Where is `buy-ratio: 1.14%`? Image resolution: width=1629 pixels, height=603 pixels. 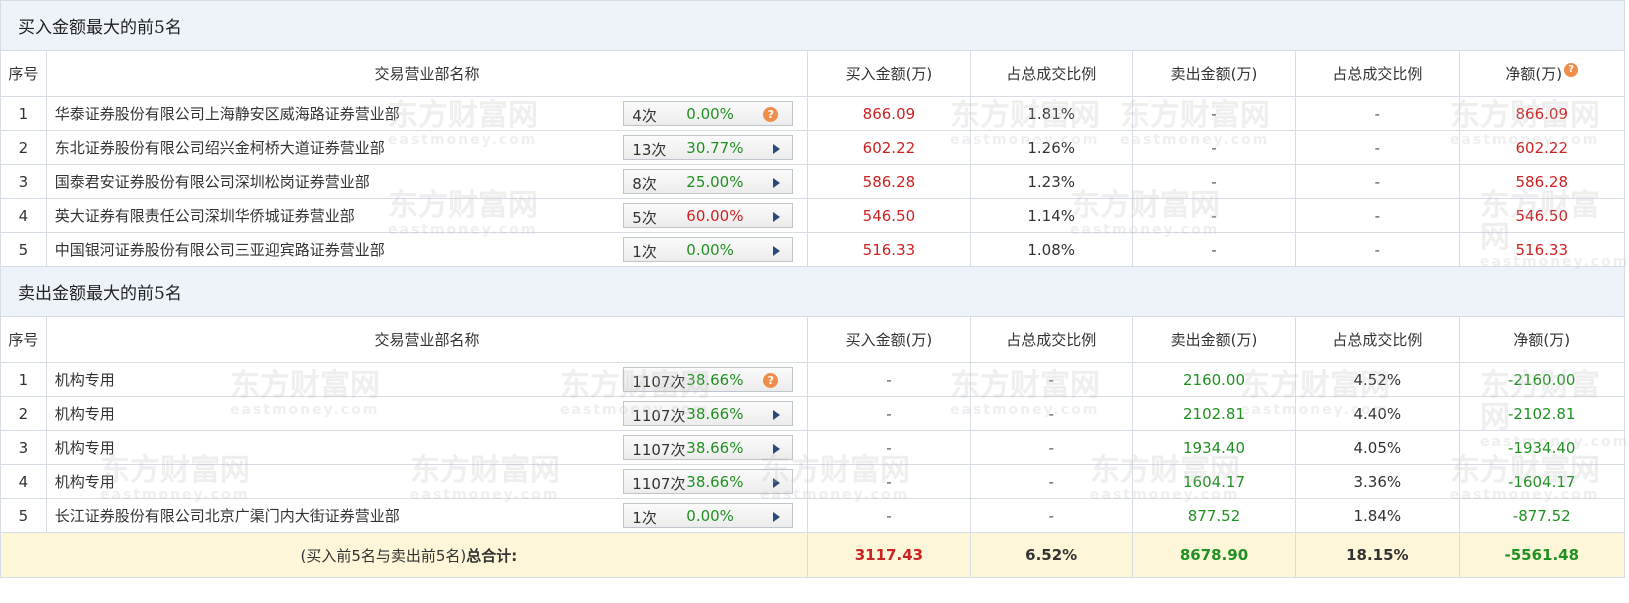 buy-ratio: 1.14% is located at coordinates (1051, 215).